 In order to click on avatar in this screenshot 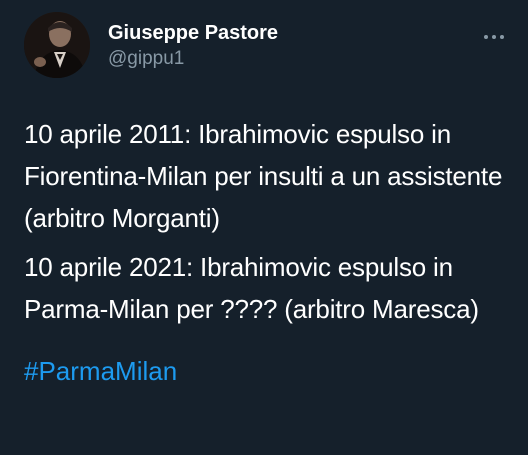, I will do `click(57, 45)`.